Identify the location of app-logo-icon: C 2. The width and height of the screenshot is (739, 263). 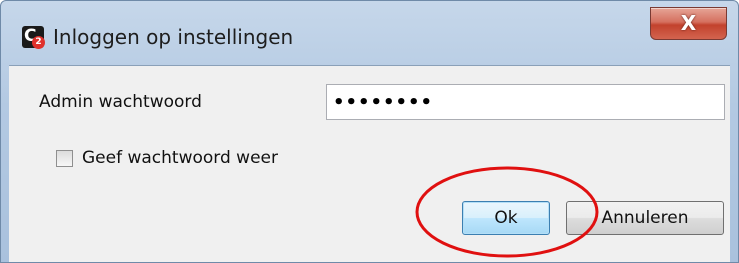
(33, 37).